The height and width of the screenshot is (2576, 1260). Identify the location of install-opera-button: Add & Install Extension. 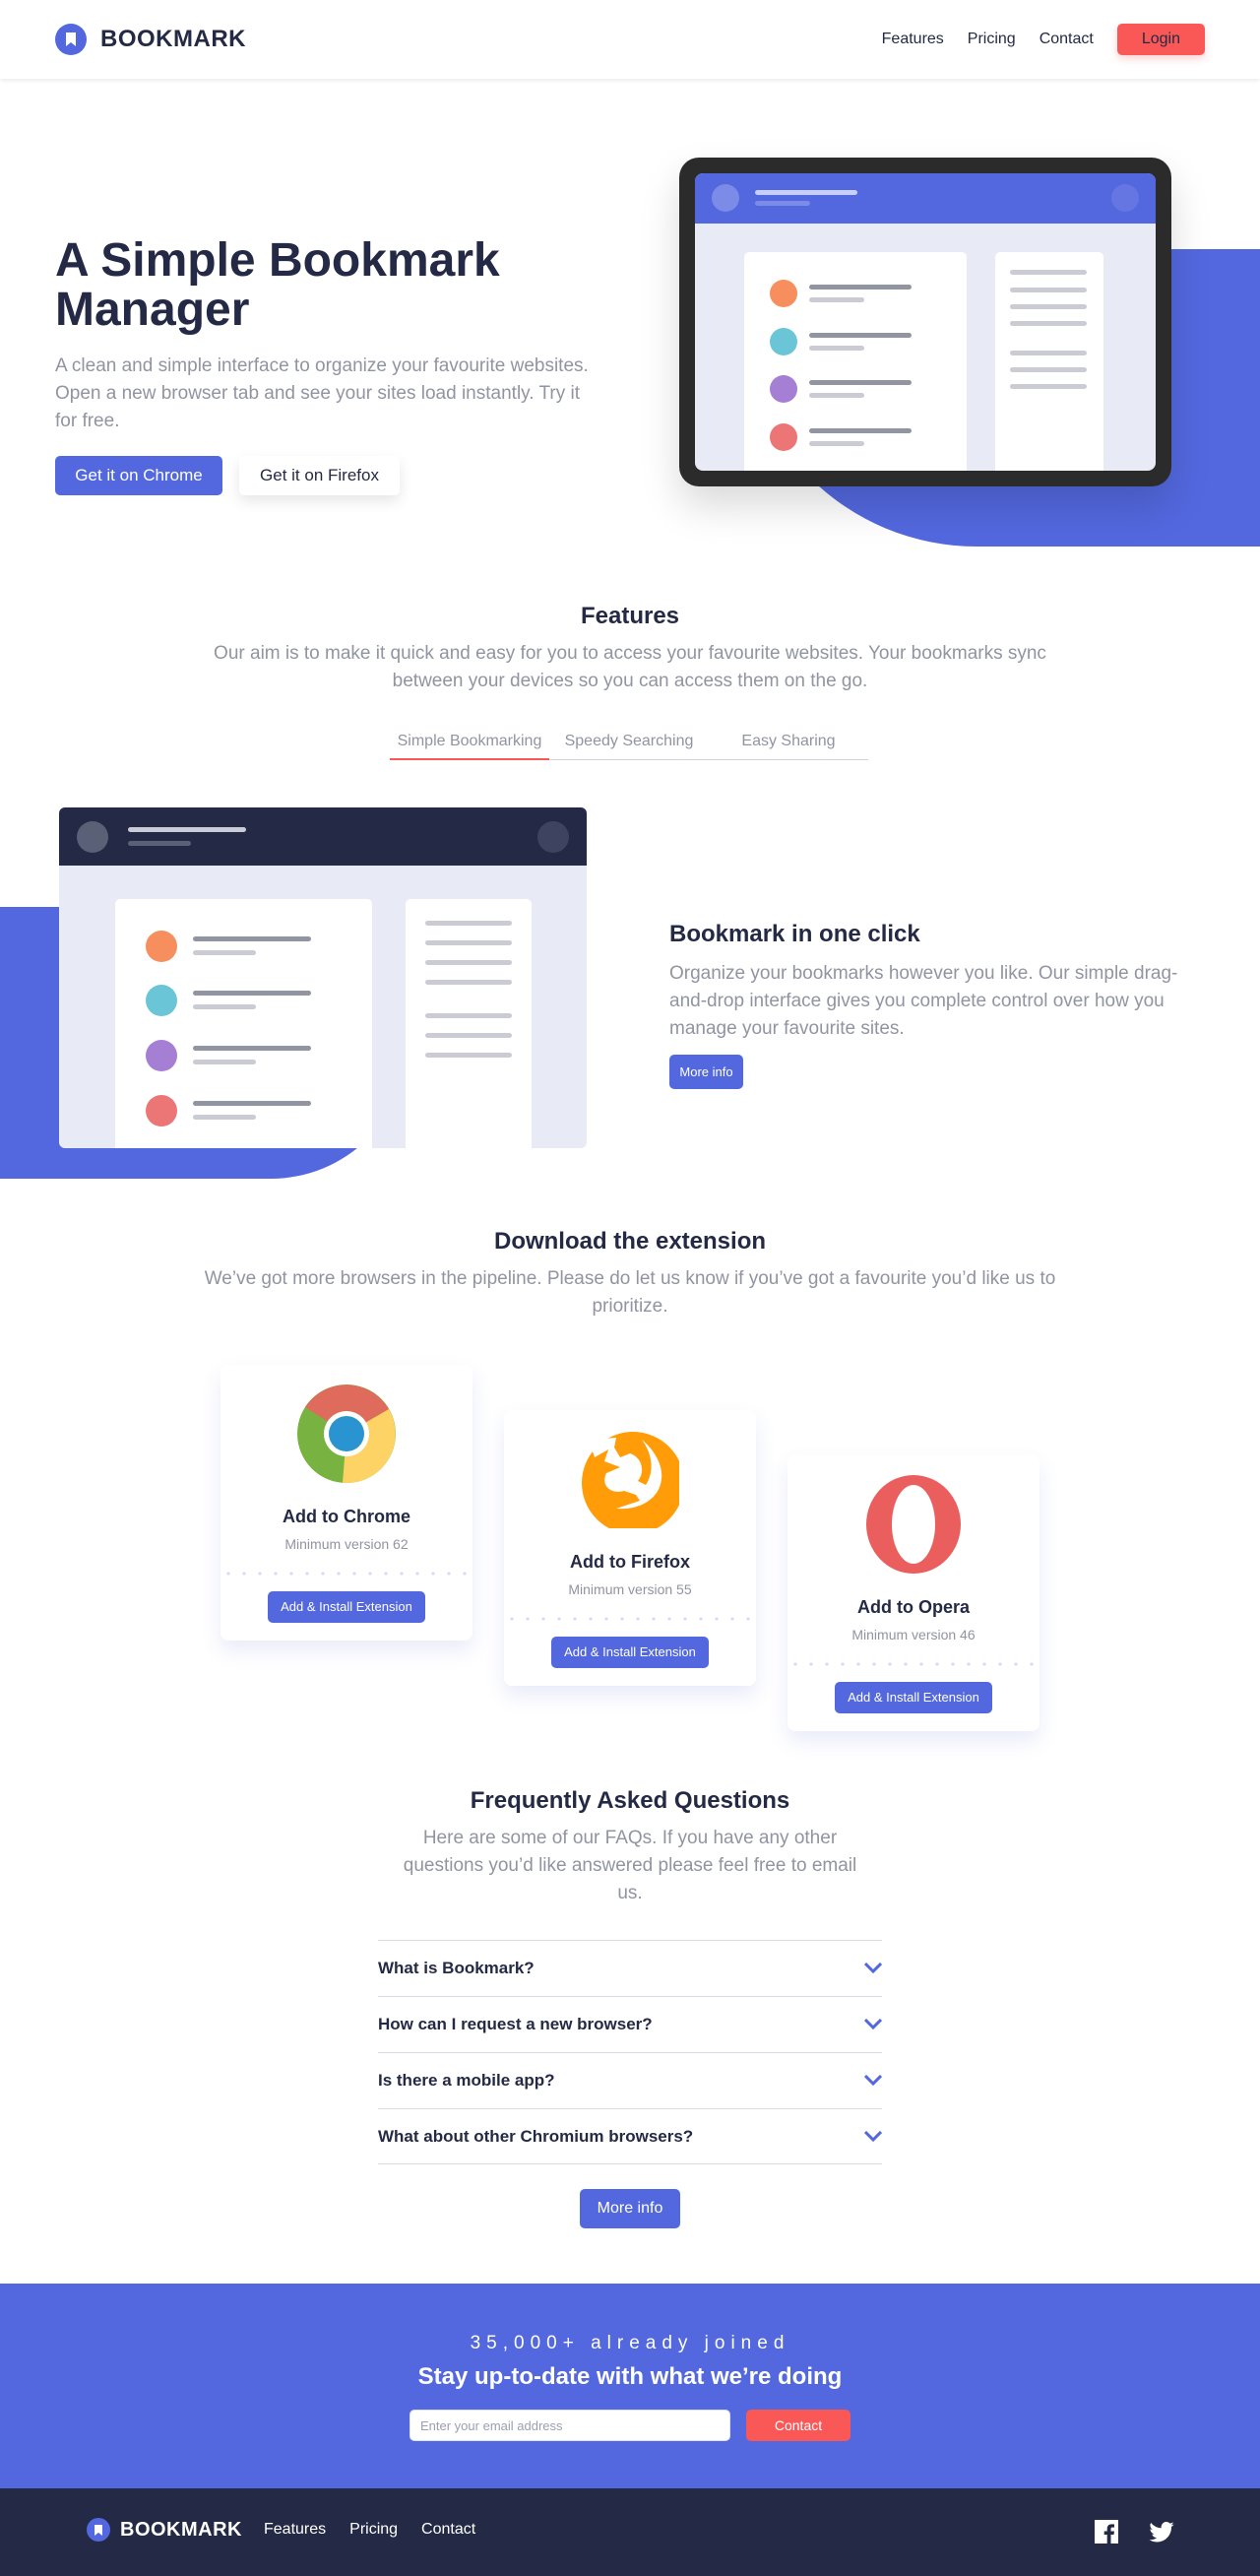
(913, 1697).